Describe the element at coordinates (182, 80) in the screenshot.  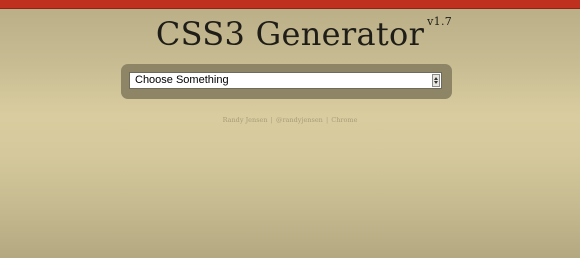
I see `generator-select-value: Choose Something` at that location.